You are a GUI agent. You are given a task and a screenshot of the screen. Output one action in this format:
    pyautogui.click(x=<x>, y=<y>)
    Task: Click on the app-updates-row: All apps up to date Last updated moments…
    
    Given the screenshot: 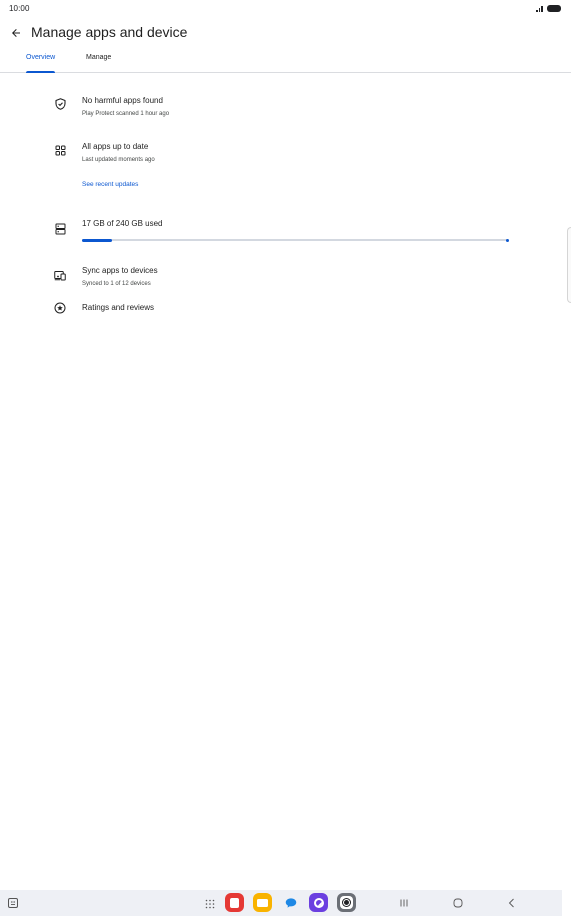 What is the action you would take?
    pyautogui.click(x=285, y=154)
    